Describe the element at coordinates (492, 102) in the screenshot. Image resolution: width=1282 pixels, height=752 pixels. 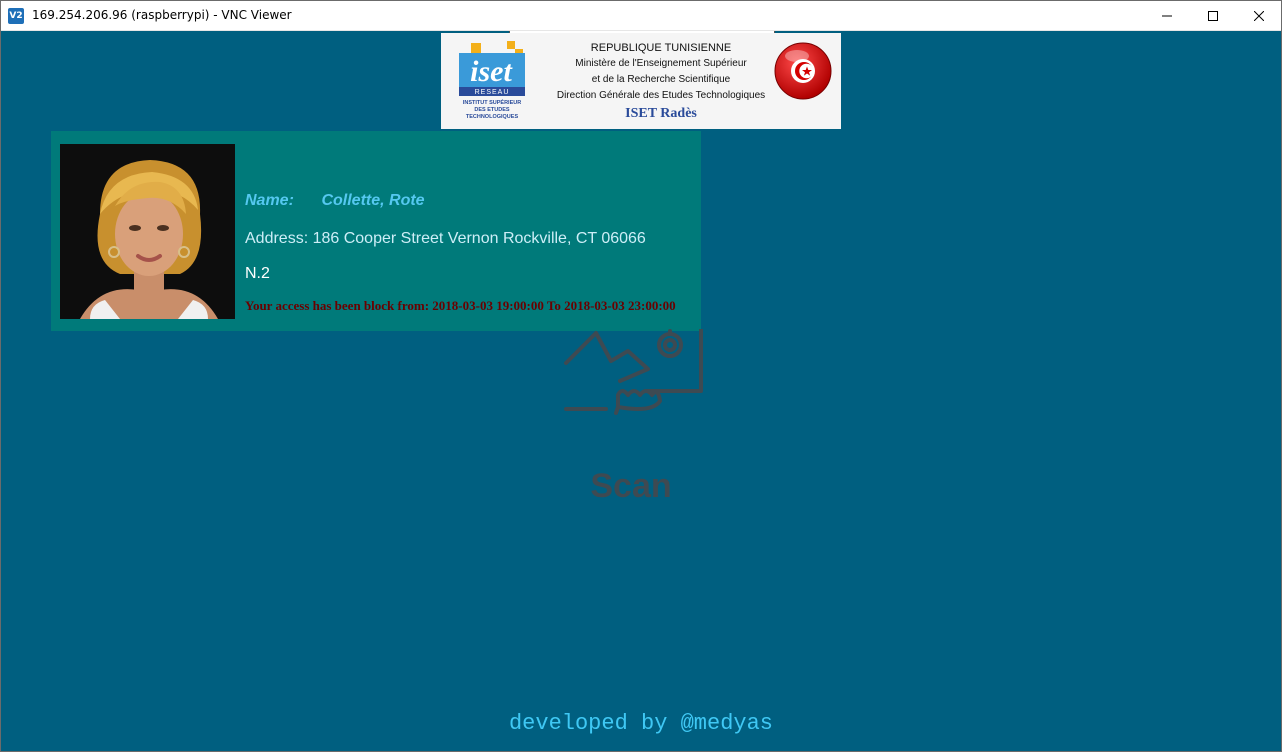
I see `svg-text: INSTITUT SUPÉRIEUR` at that location.